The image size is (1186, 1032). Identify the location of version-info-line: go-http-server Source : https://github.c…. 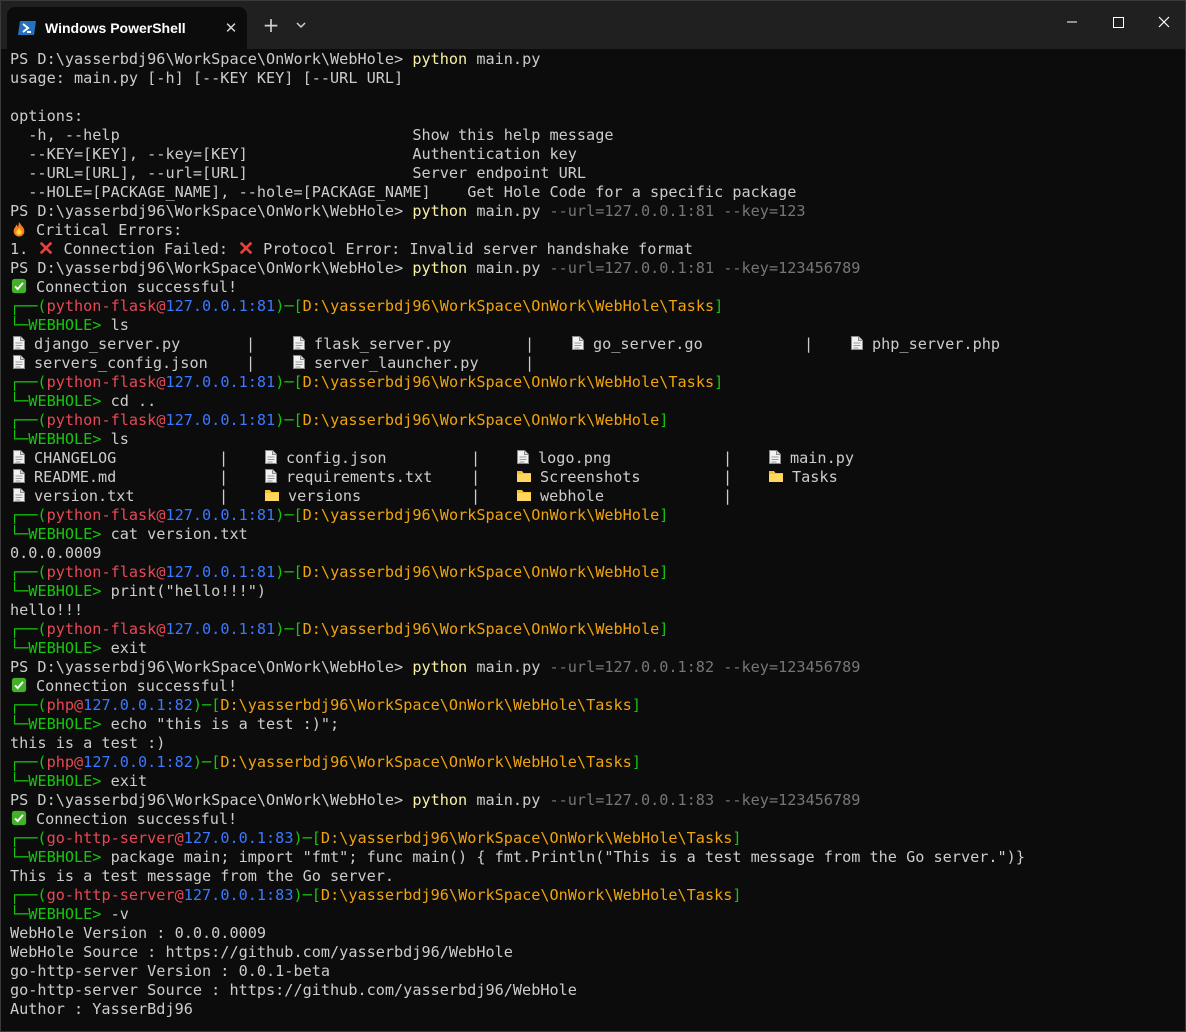
(293, 990).